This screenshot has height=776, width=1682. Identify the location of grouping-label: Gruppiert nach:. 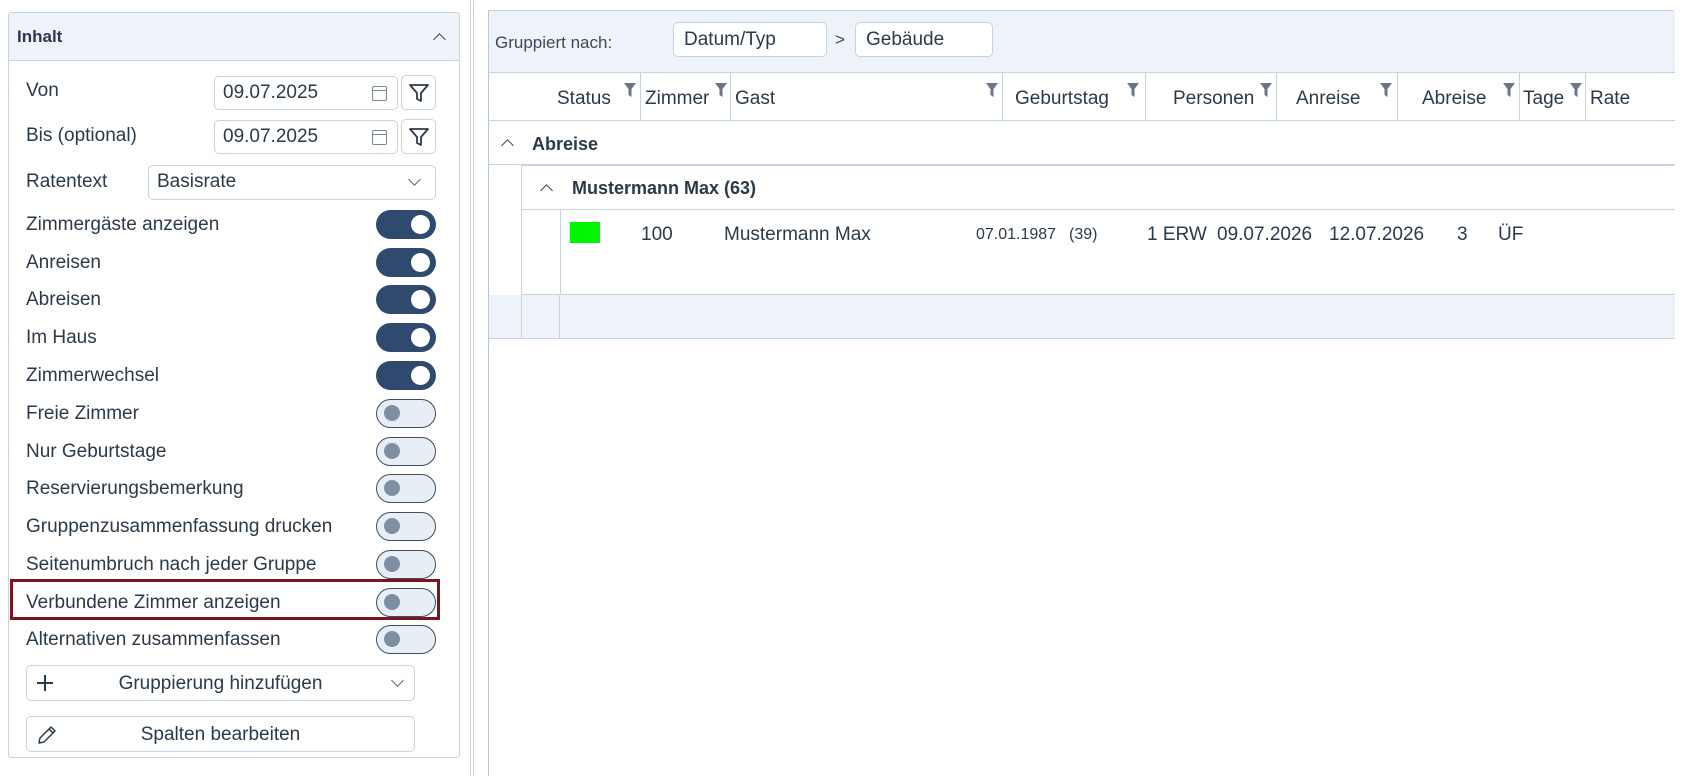
(554, 42).